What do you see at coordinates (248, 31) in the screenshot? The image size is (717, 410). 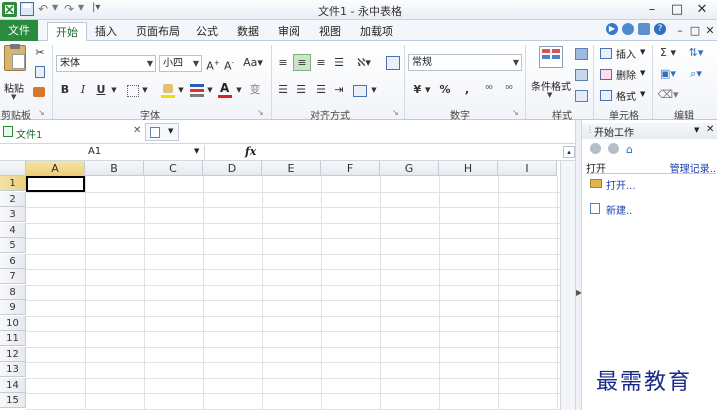 I see `tab-data: 数据` at bounding box center [248, 31].